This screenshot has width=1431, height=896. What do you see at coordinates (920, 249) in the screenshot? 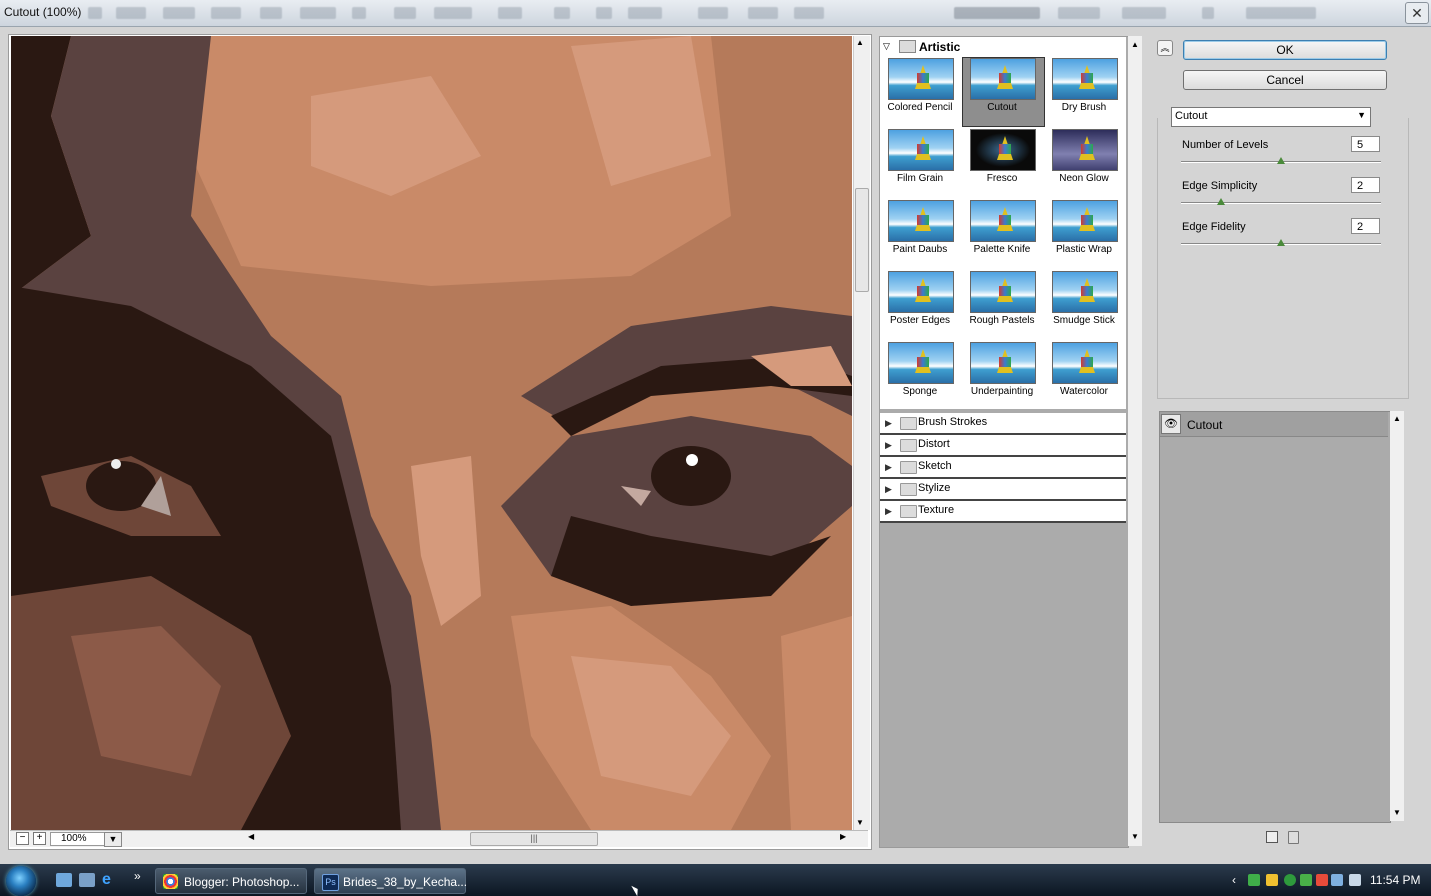
I see `filter-label: Paint Daubs` at bounding box center [920, 249].